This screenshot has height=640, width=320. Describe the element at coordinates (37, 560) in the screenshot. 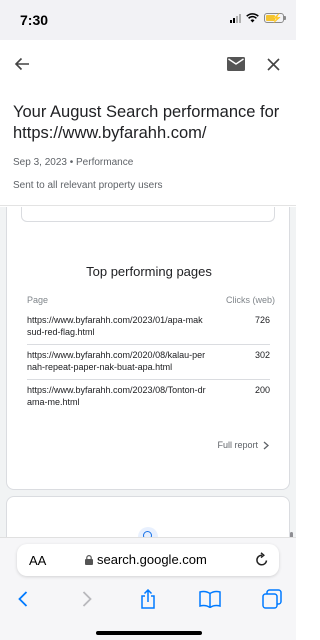

I see `text-size-button: AA` at that location.